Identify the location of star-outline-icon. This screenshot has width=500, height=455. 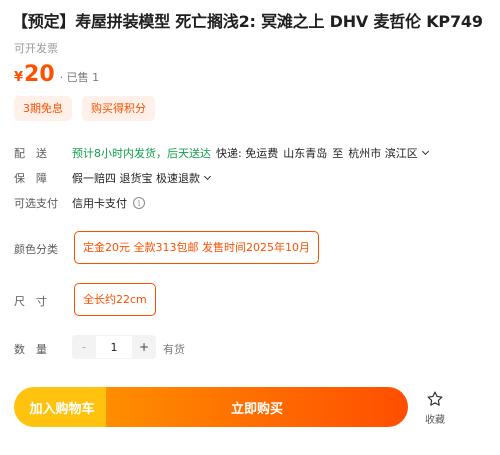
(435, 399).